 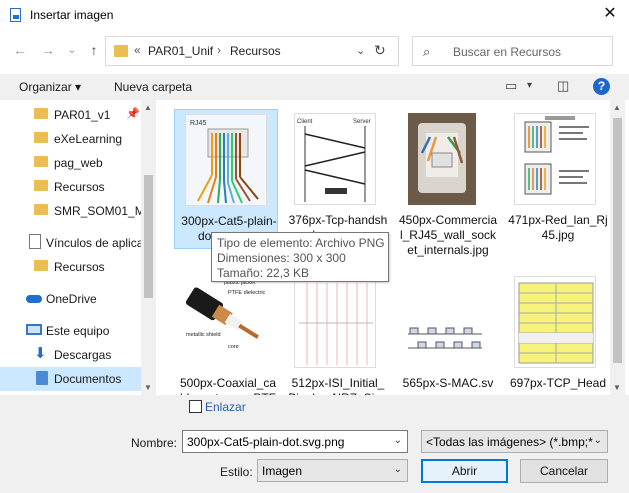 What do you see at coordinates (180, 51) in the screenshot?
I see `breadcrumb-par01-unif: PAR01_Unif` at bounding box center [180, 51].